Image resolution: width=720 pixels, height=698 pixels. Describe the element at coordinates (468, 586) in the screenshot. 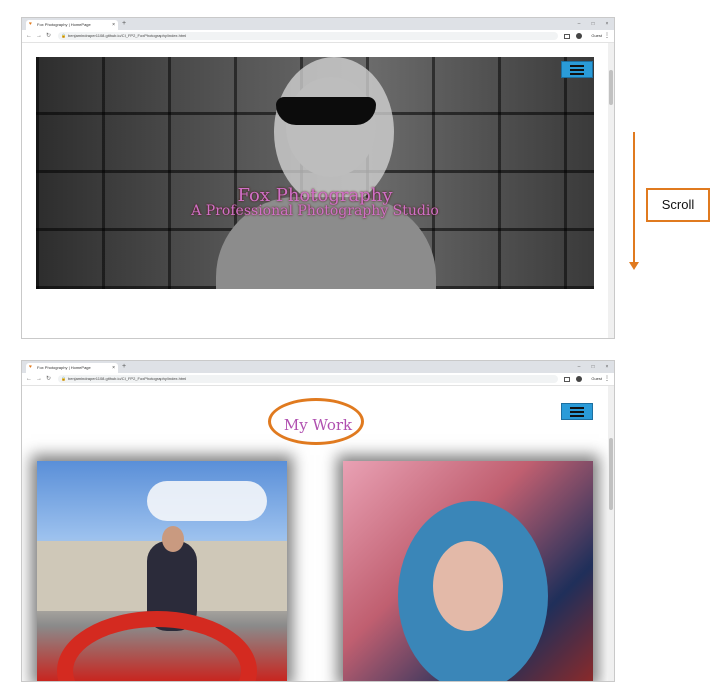

I see `woman-face` at that location.